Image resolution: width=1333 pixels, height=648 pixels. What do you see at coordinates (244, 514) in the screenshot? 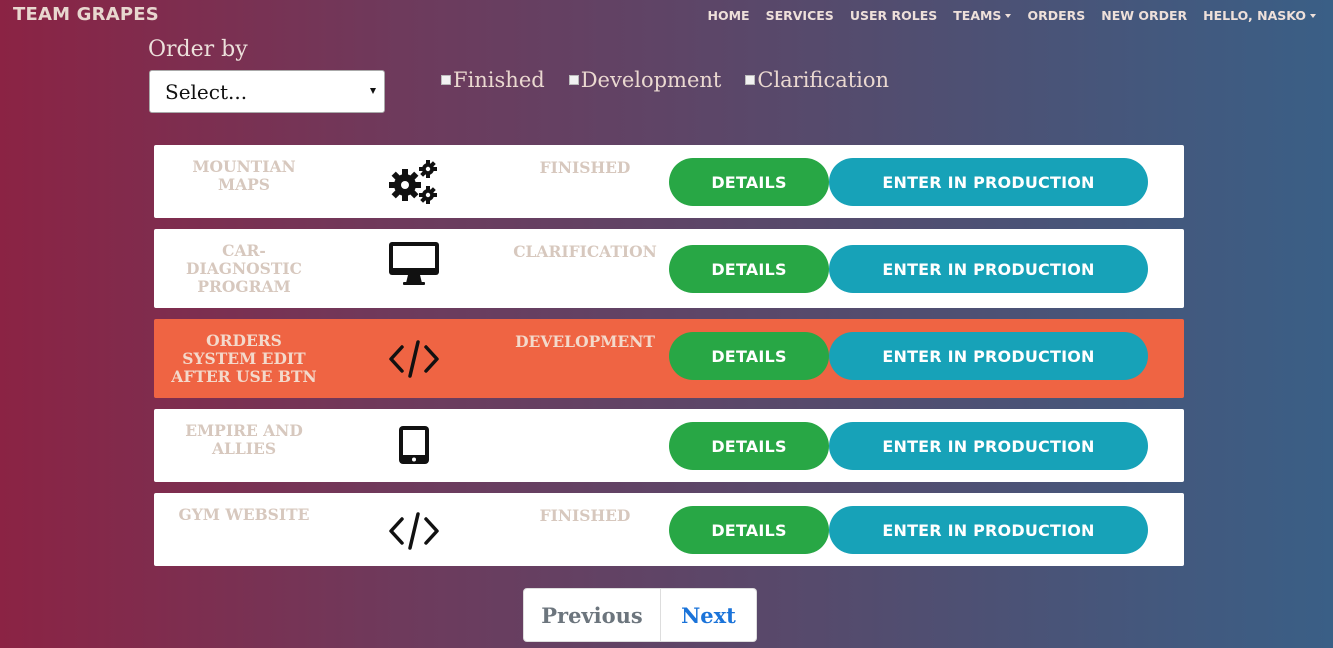
I see `order-name: GYM WEBSITE` at bounding box center [244, 514].